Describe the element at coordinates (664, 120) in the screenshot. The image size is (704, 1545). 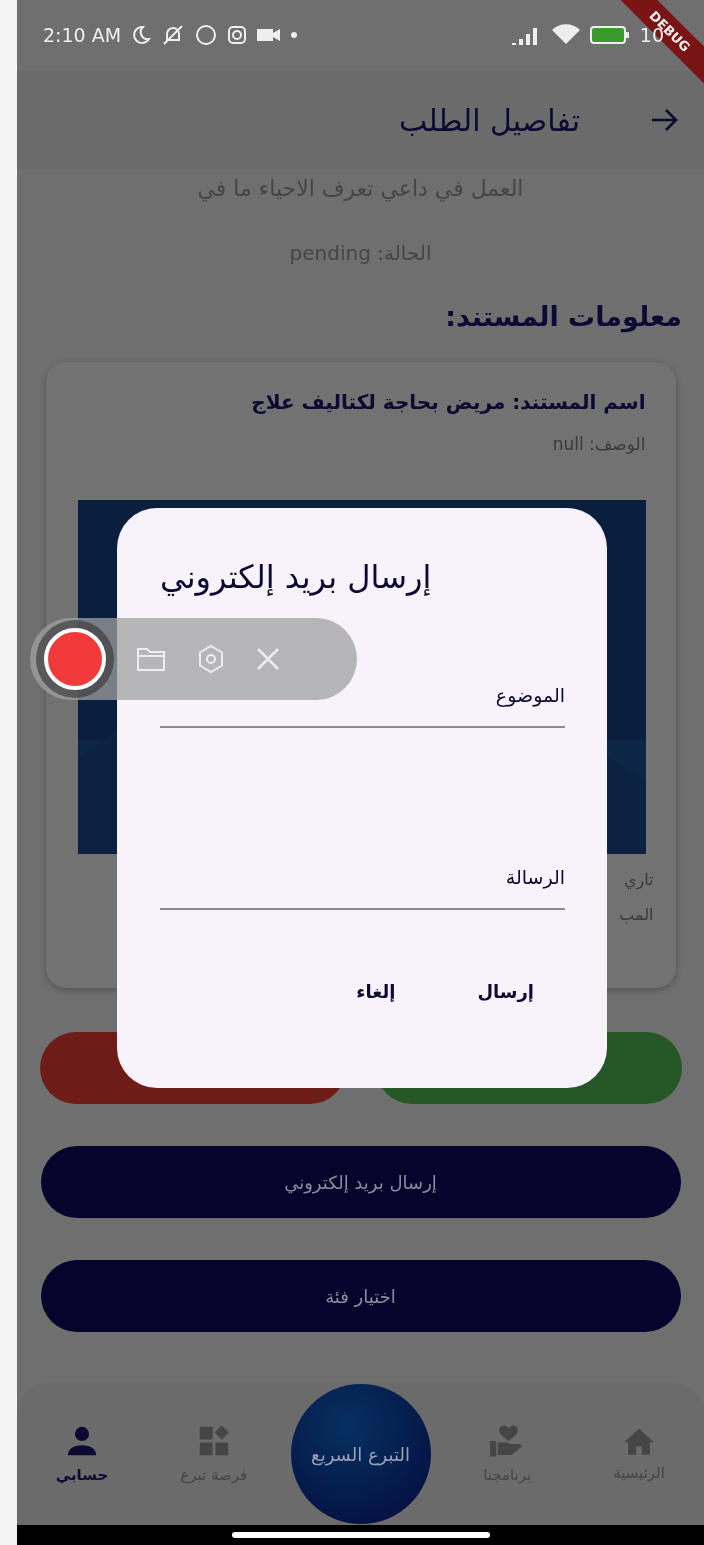
I see `back-arrow-icon` at that location.